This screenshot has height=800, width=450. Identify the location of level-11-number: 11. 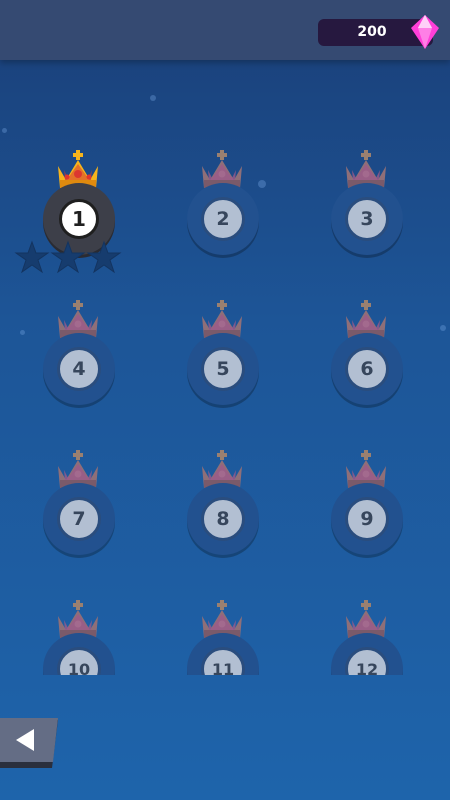
(223, 661).